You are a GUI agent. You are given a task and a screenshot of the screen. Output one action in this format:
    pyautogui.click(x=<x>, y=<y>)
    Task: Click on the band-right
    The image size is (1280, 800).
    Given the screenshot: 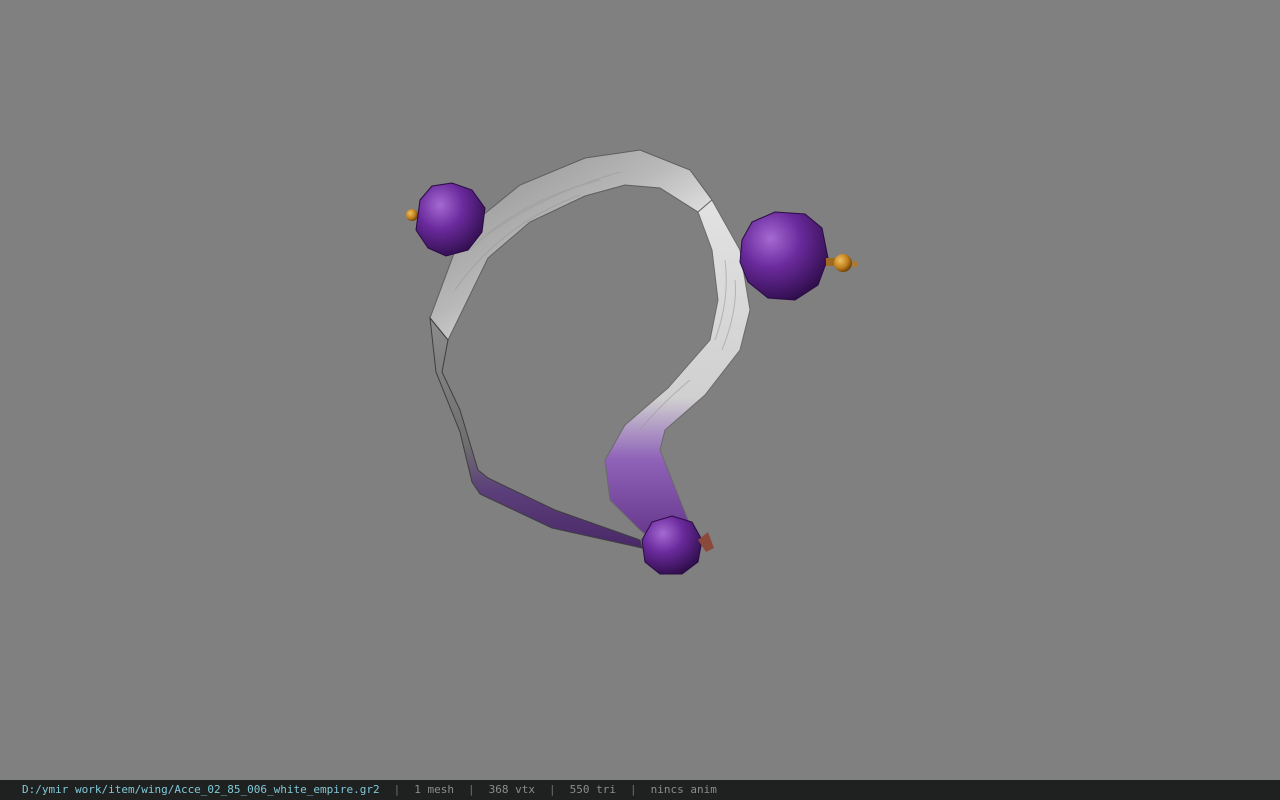 What is the action you would take?
    pyautogui.click(x=677, y=380)
    